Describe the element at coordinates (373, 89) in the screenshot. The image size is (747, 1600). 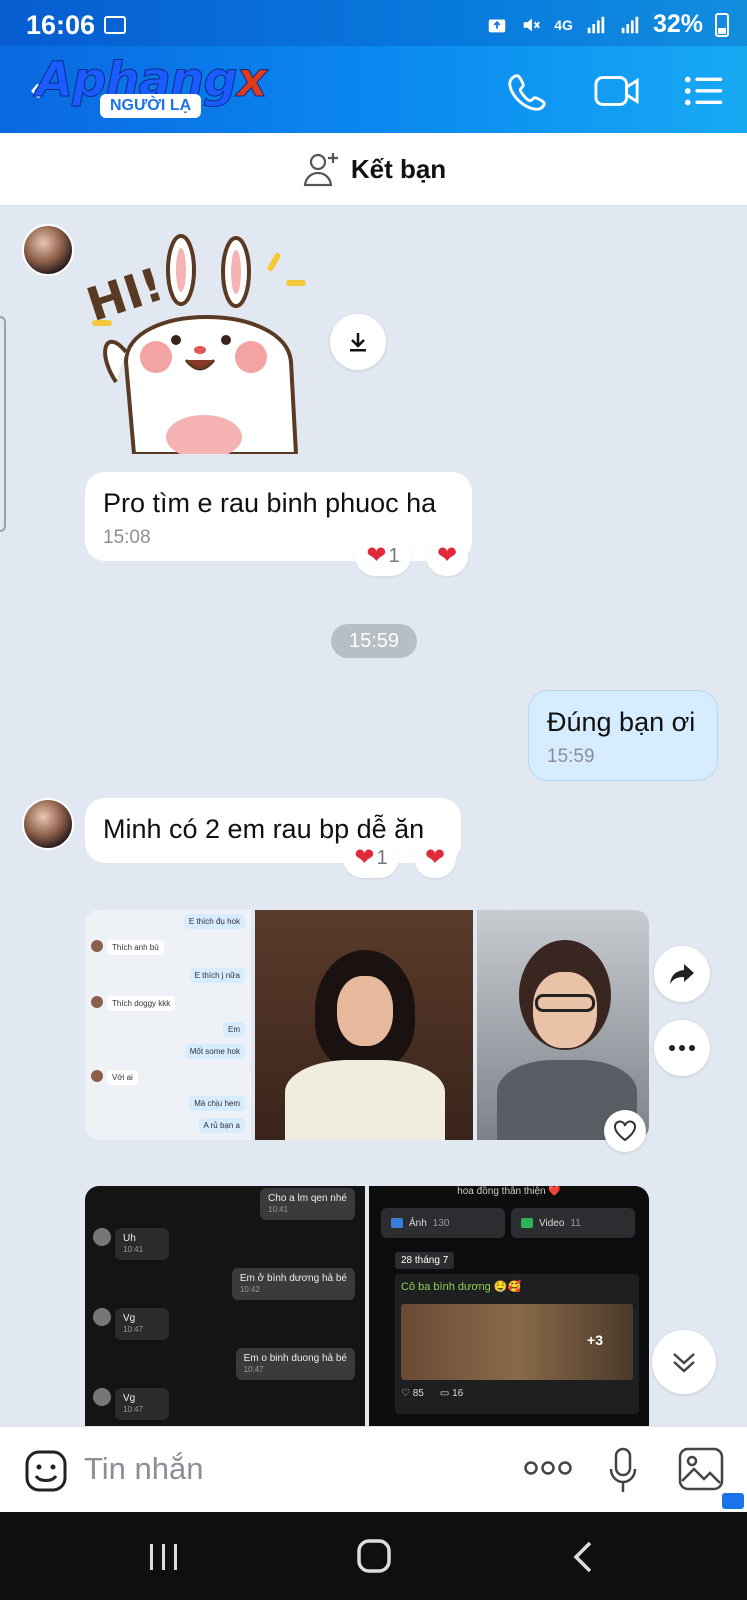
I see `chat-header: ‹ Aphangx NGƯỜI LẠ` at that location.